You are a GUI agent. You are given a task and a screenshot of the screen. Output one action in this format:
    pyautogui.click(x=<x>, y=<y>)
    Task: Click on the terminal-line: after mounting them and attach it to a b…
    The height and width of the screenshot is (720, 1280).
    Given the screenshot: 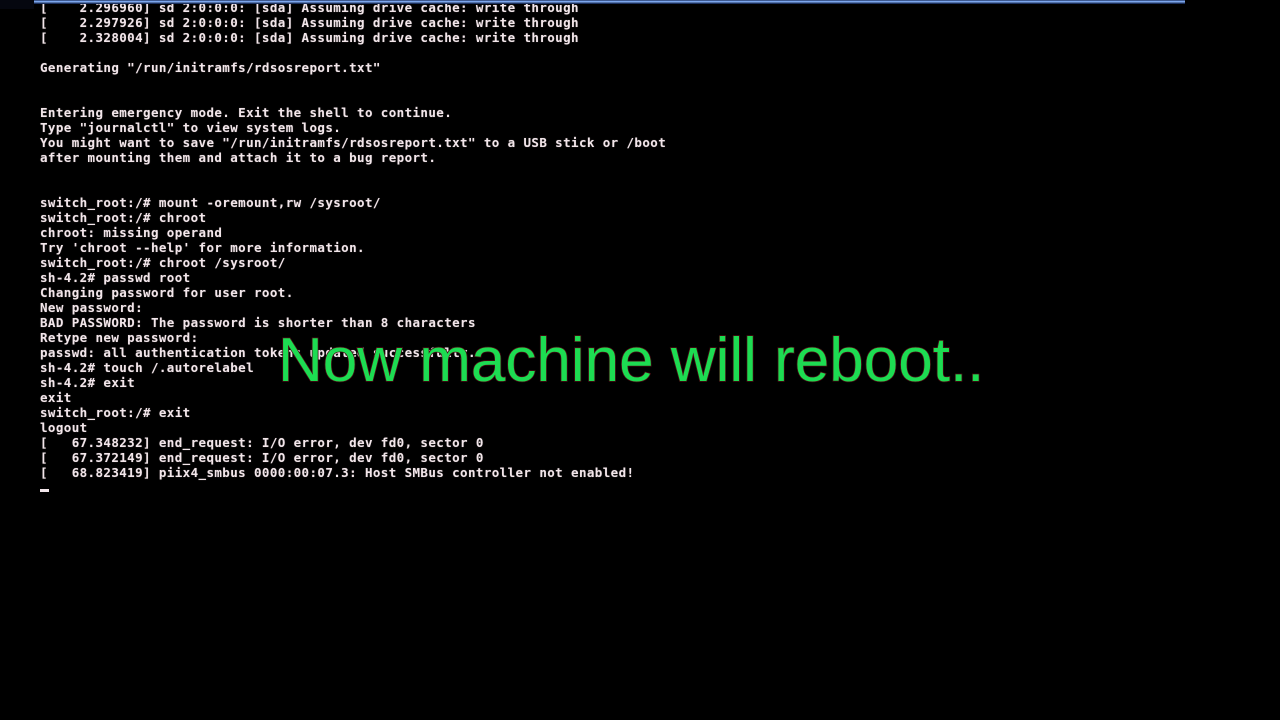 What is the action you would take?
    pyautogui.click(x=238, y=157)
    